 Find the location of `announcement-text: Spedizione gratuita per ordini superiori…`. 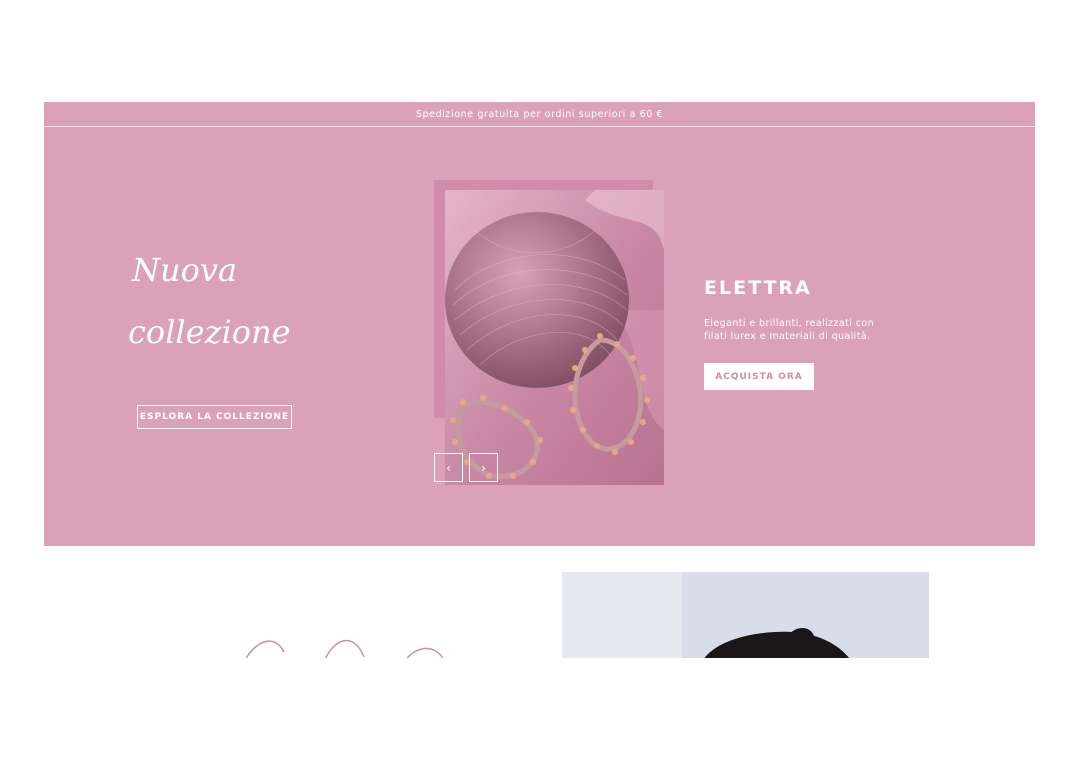

announcement-text: Spedizione gratuita per ordini superiori… is located at coordinates (539, 114).